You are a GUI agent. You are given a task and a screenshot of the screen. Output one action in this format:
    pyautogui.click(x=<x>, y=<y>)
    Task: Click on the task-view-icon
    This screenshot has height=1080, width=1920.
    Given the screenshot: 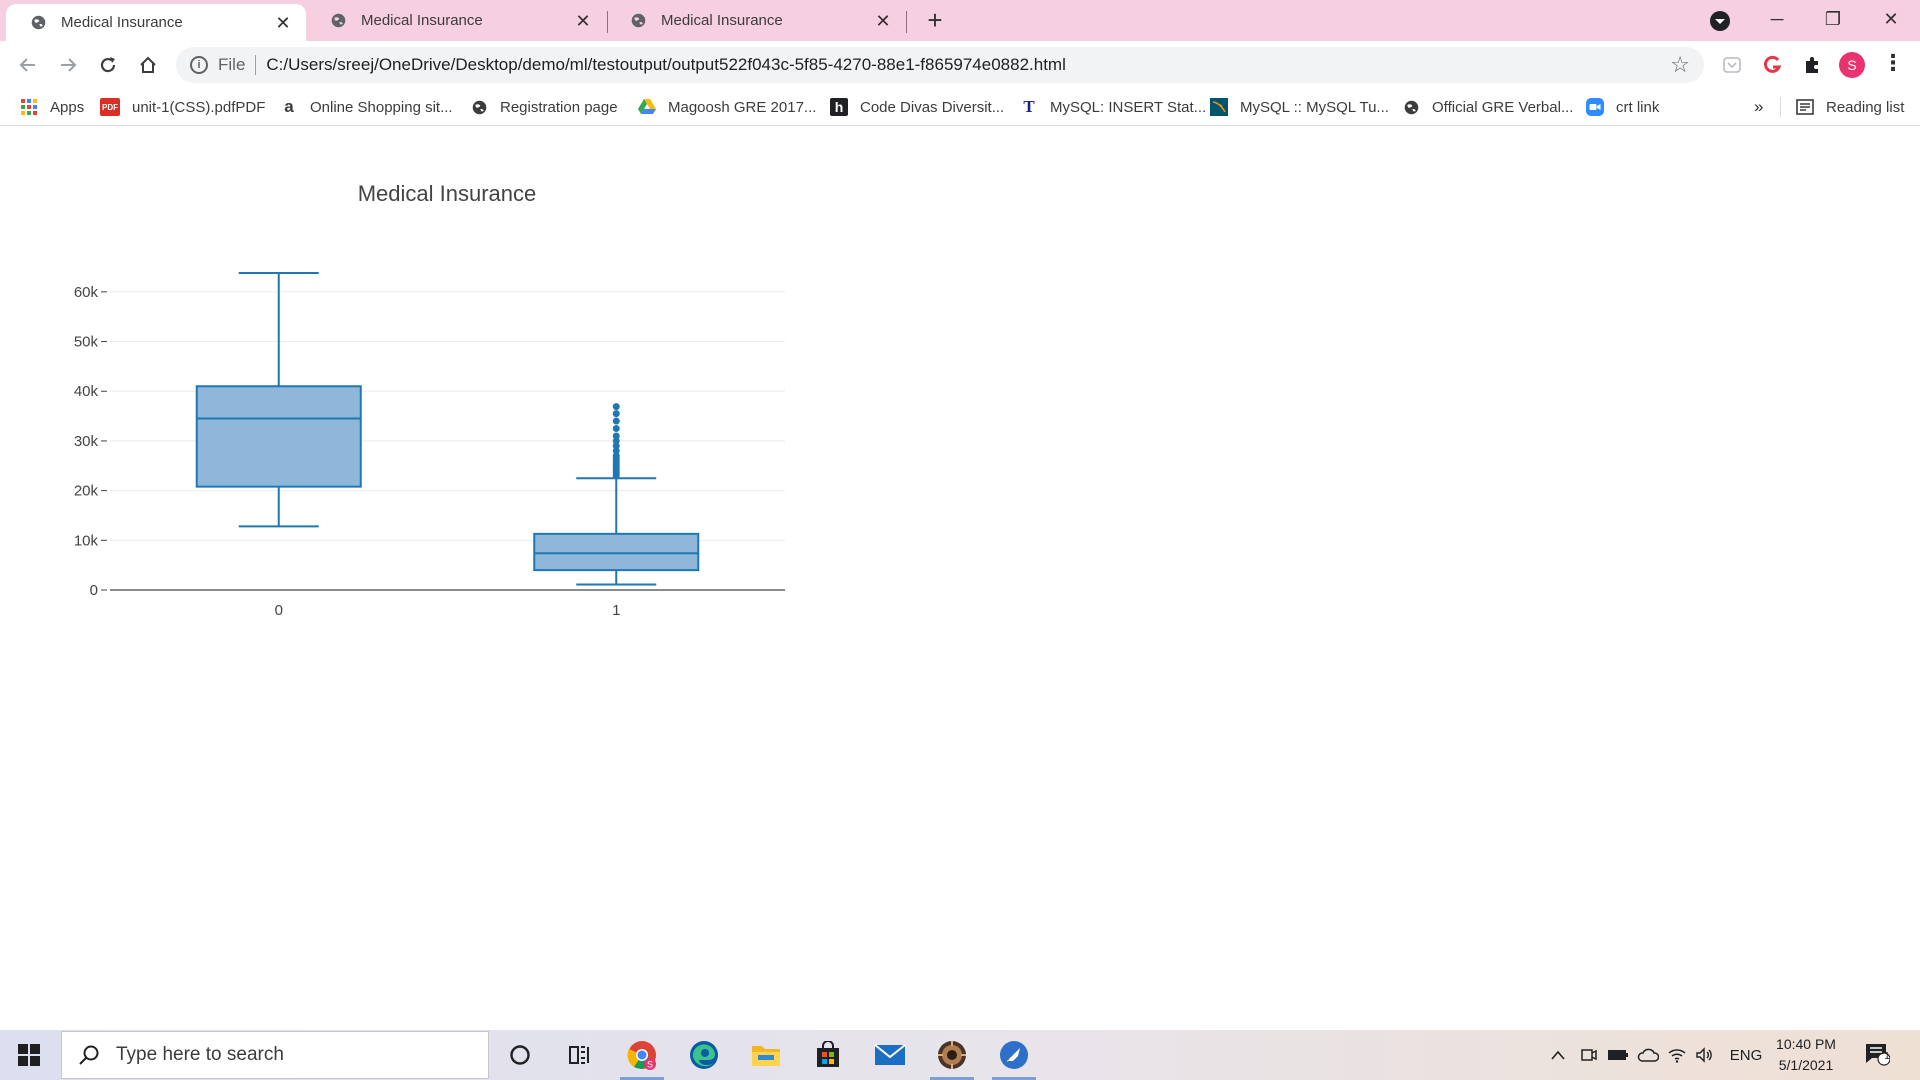 What is the action you would take?
    pyautogui.click(x=580, y=1055)
    